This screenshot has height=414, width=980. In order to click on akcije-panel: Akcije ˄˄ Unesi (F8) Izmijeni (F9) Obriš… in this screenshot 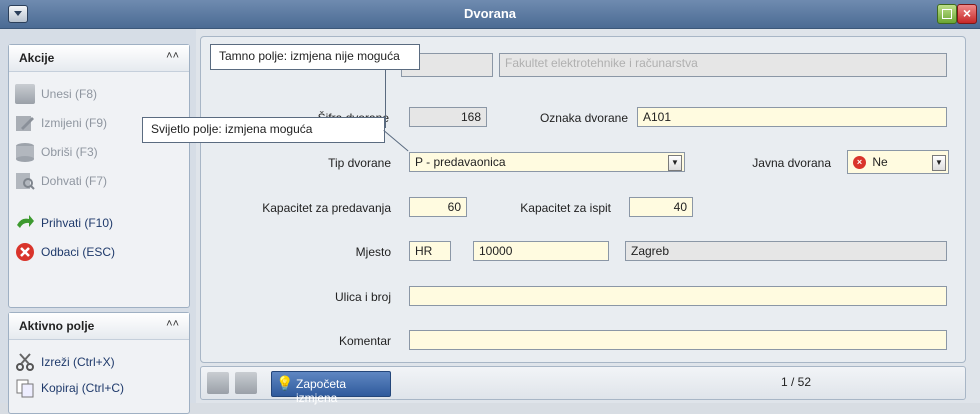, I will do `click(99, 176)`.